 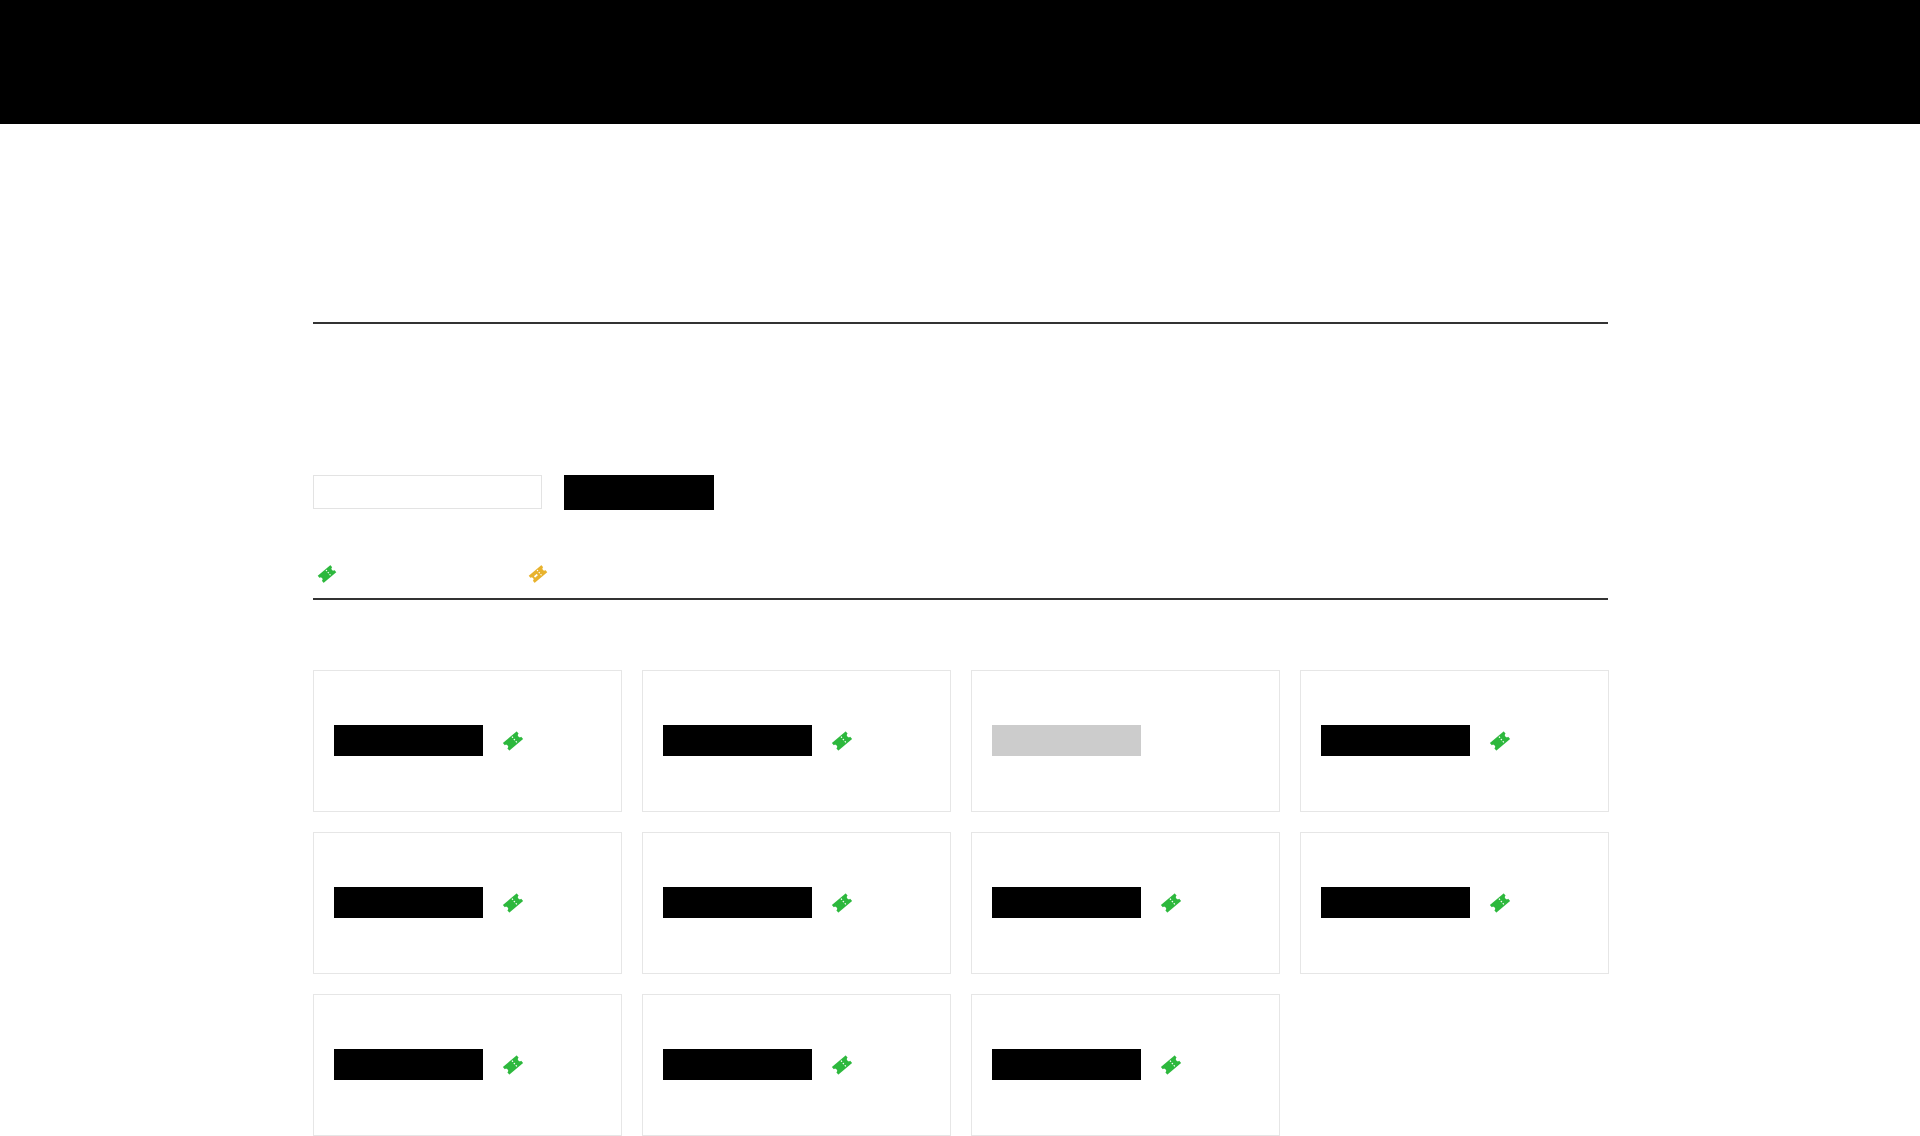 I want to click on search-input, so click(x=427, y=492).